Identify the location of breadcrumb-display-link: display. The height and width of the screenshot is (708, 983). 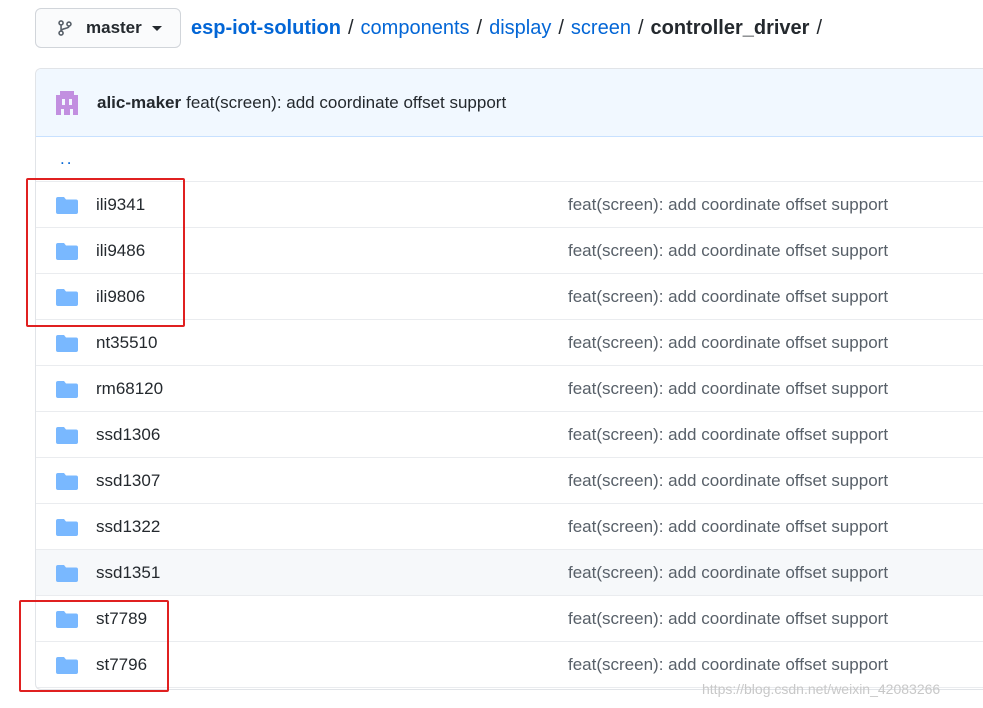
(520, 28).